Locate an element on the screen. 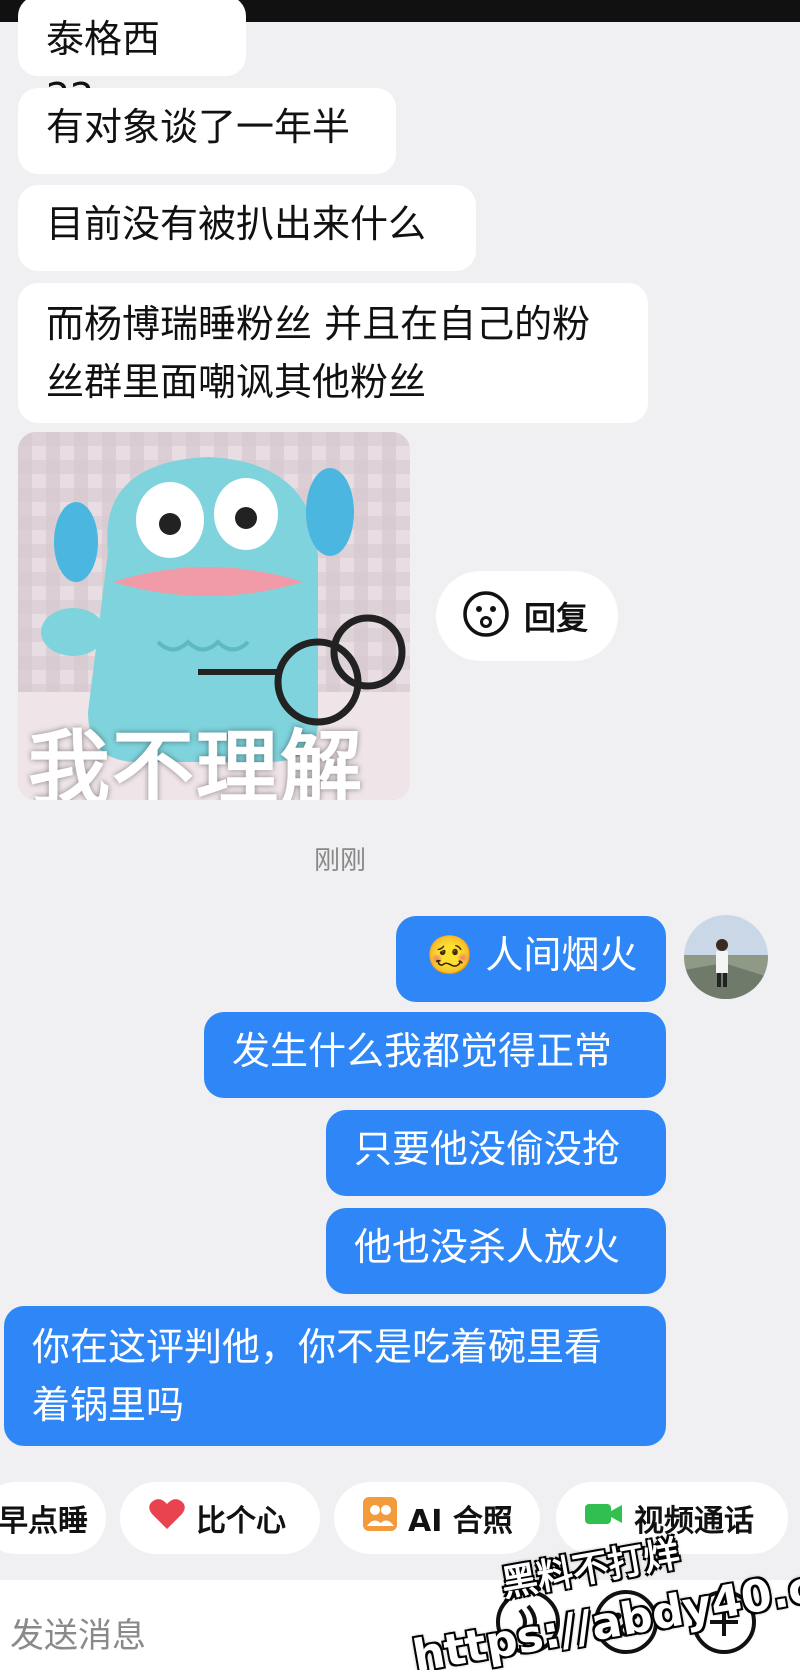 This screenshot has height=1670, width=800. message-input: 发送消息 is located at coordinates (78, 1632).